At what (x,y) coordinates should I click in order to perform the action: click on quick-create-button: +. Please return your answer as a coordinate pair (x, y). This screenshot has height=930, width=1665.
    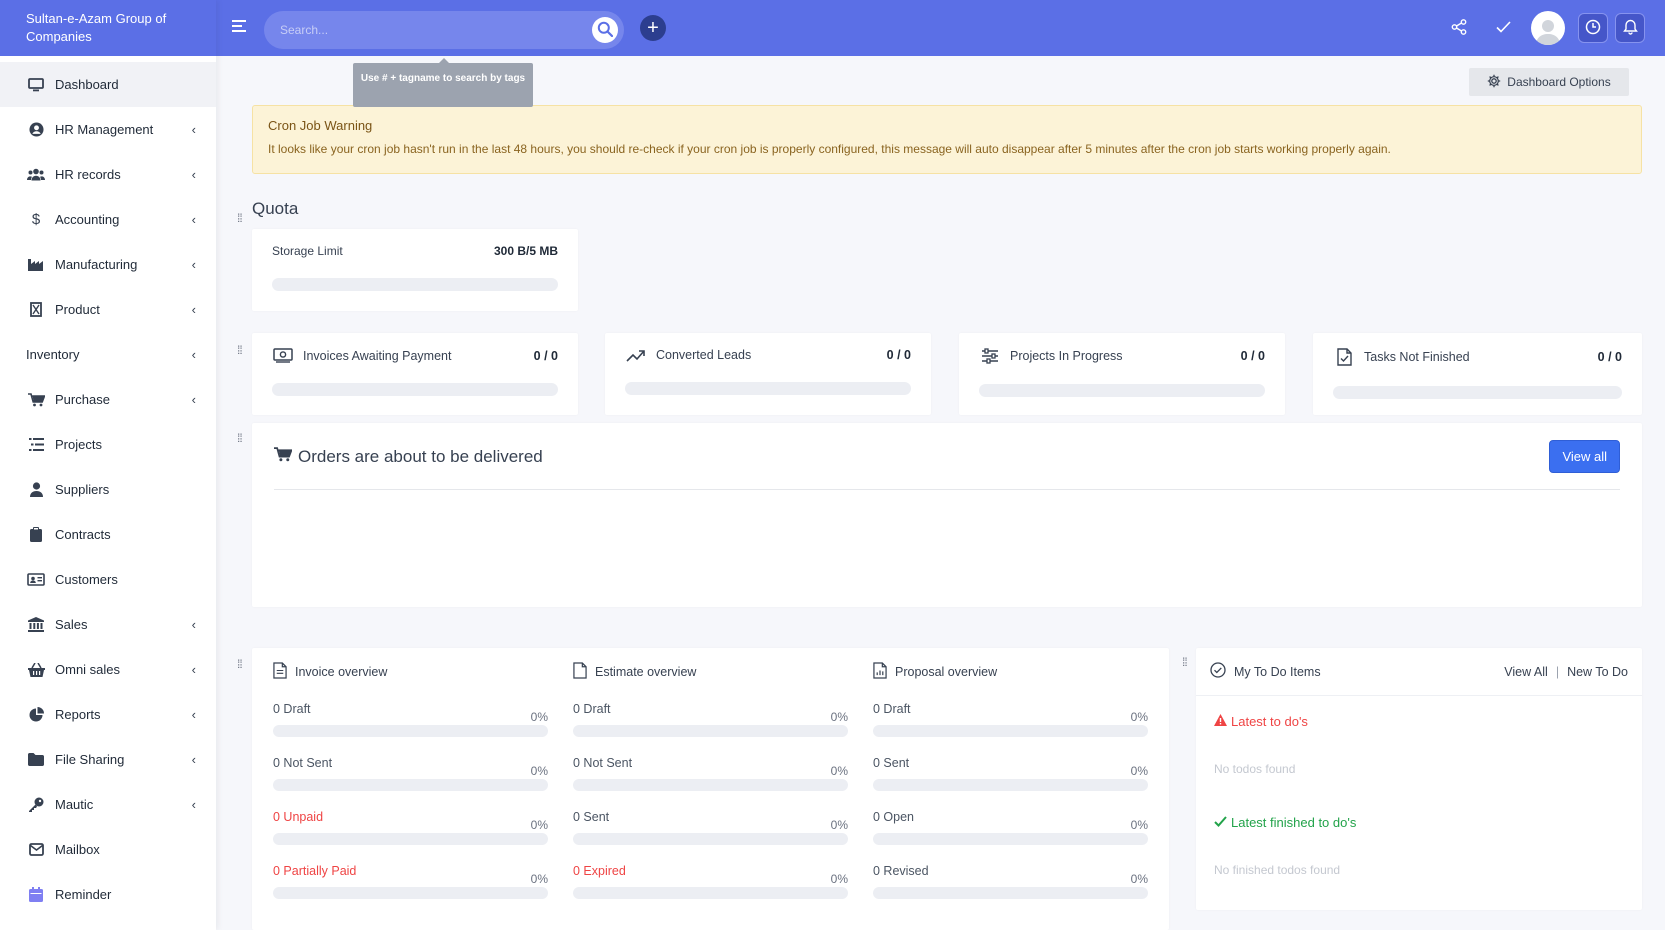
    Looking at the image, I should click on (653, 28).